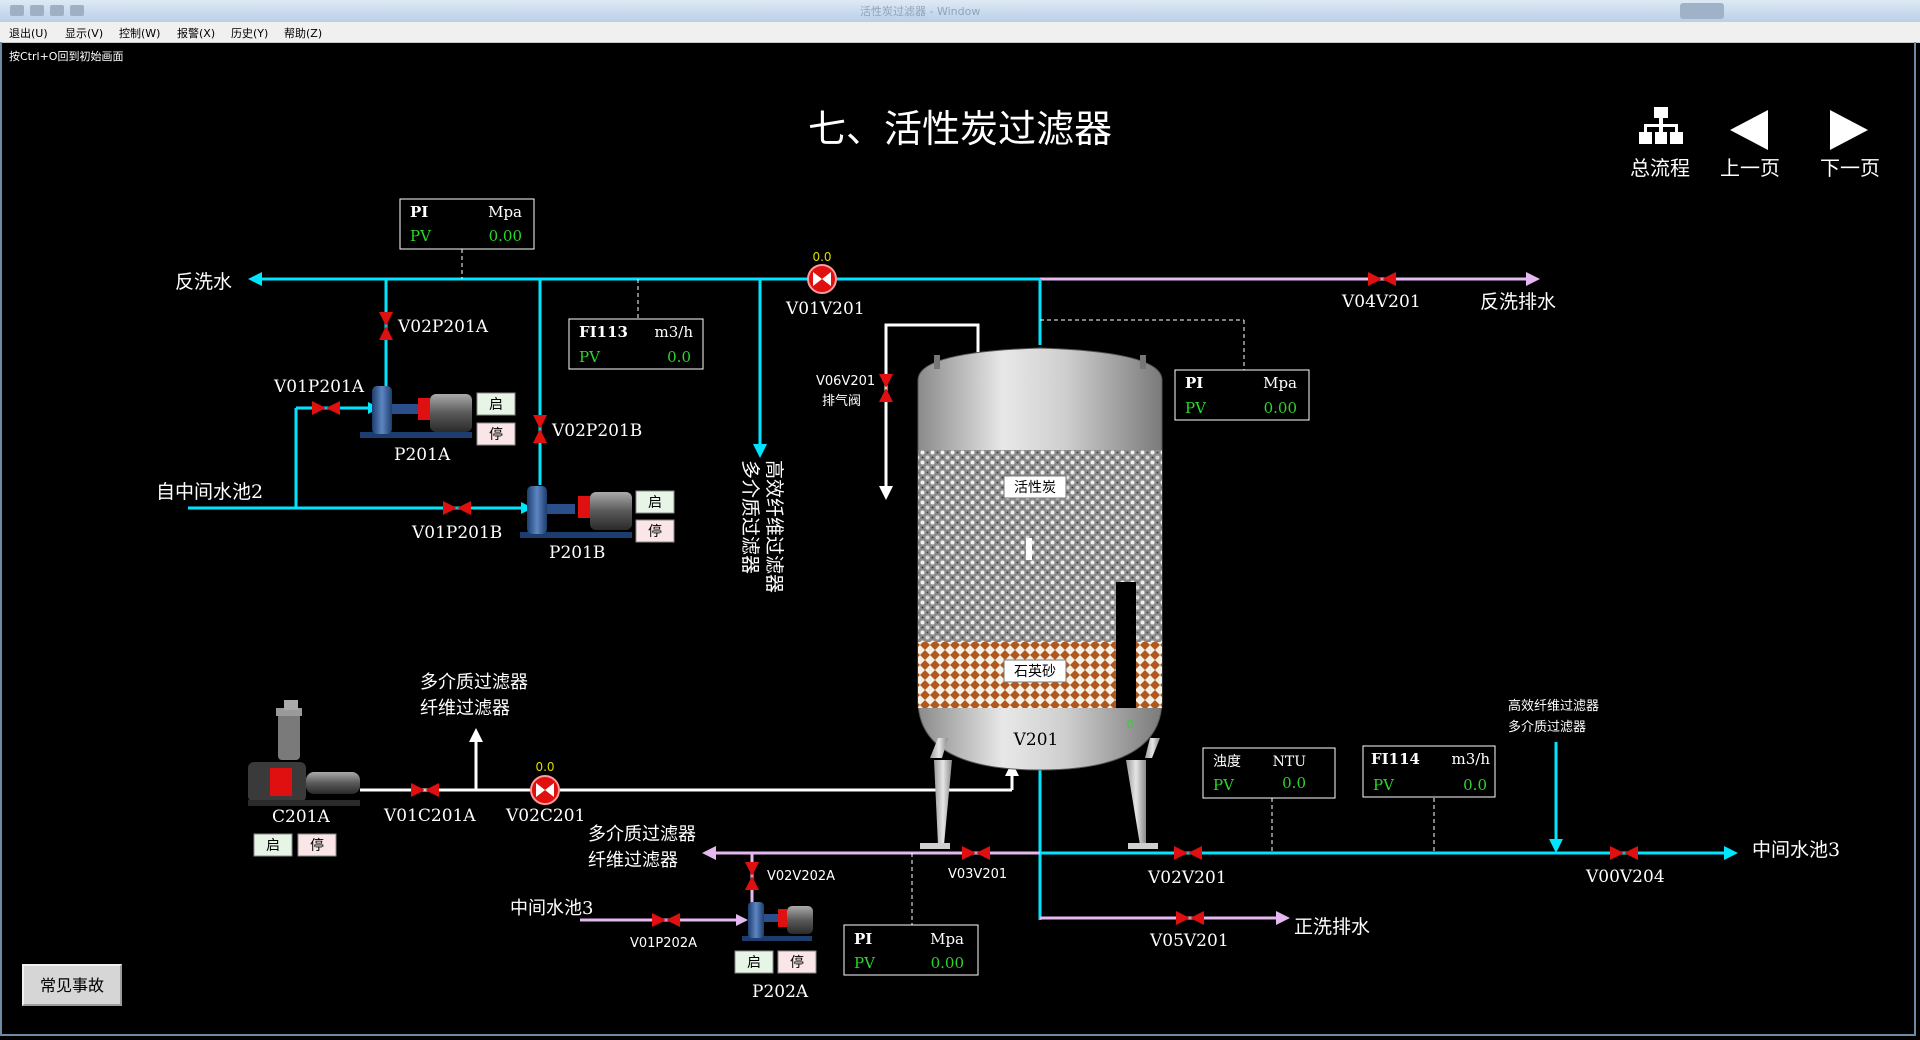  I want to click on v02p201b-tag: V02P201B, so click(596, 431).